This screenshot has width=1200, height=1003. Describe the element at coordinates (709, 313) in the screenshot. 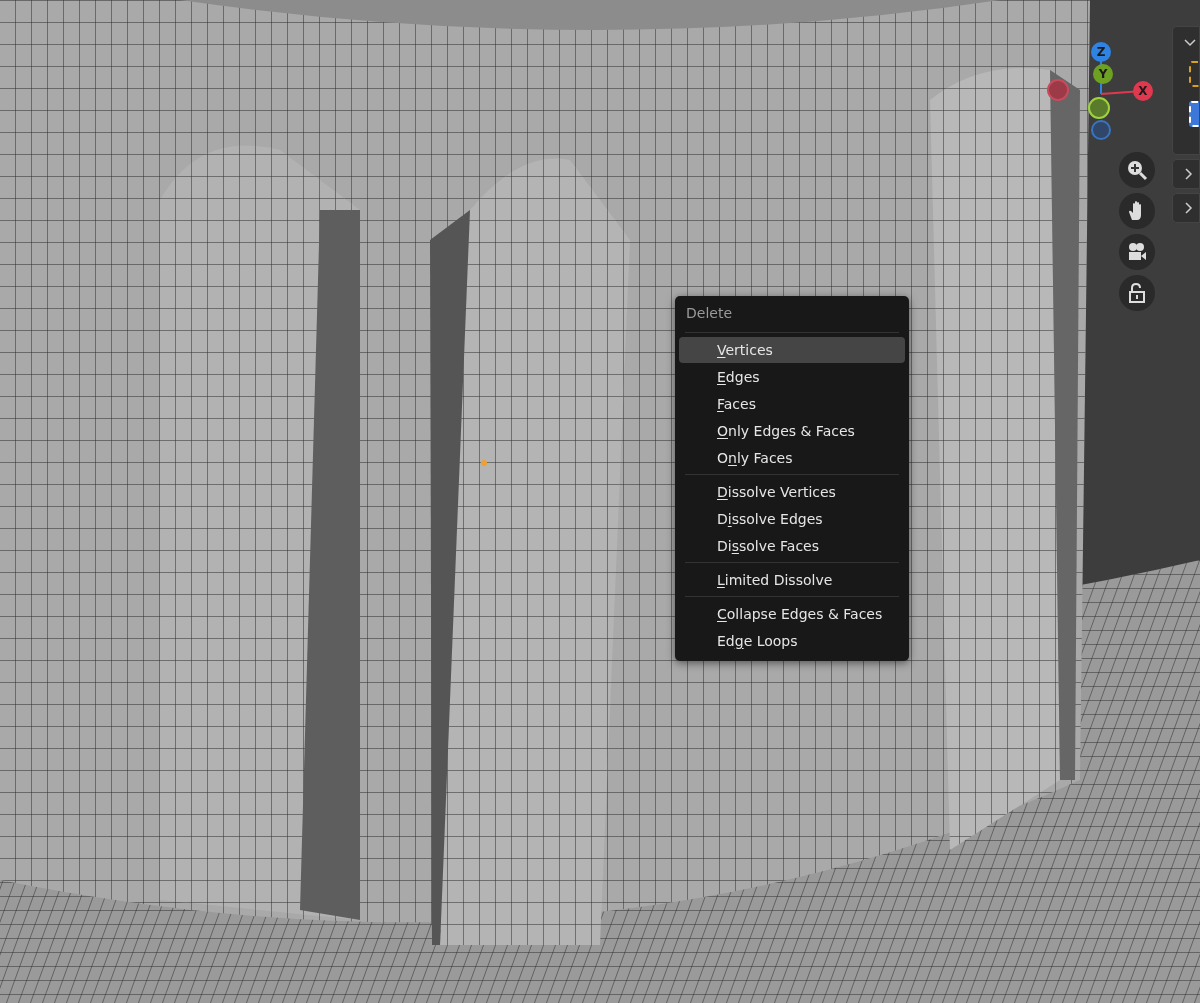

I see `menu-title: Delete` at that location.